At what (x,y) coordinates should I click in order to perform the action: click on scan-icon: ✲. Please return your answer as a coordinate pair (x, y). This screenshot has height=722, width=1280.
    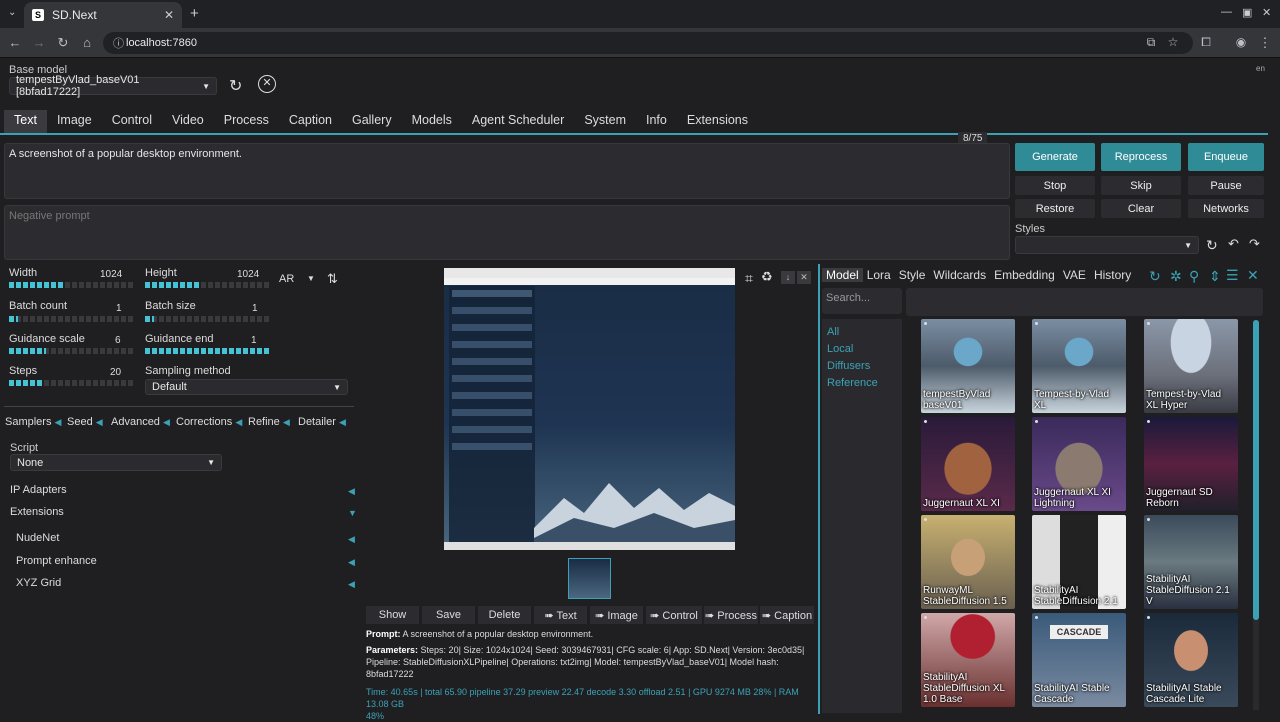
    Looking at the image, I should click on (1176, 276).